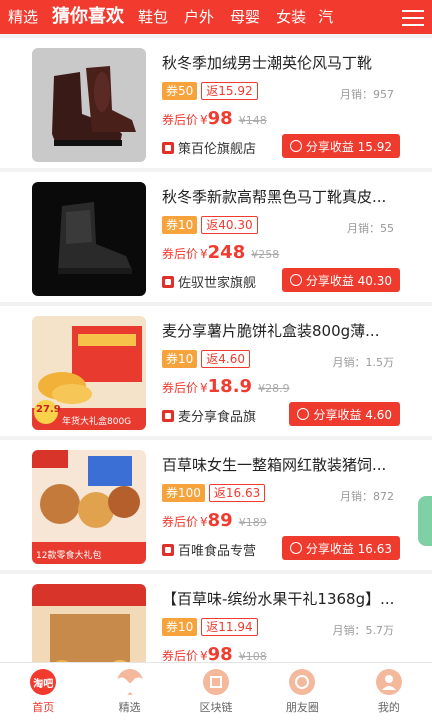  I want to click on share-earnings-label: 分享收益 16.63, so click(348, 548).